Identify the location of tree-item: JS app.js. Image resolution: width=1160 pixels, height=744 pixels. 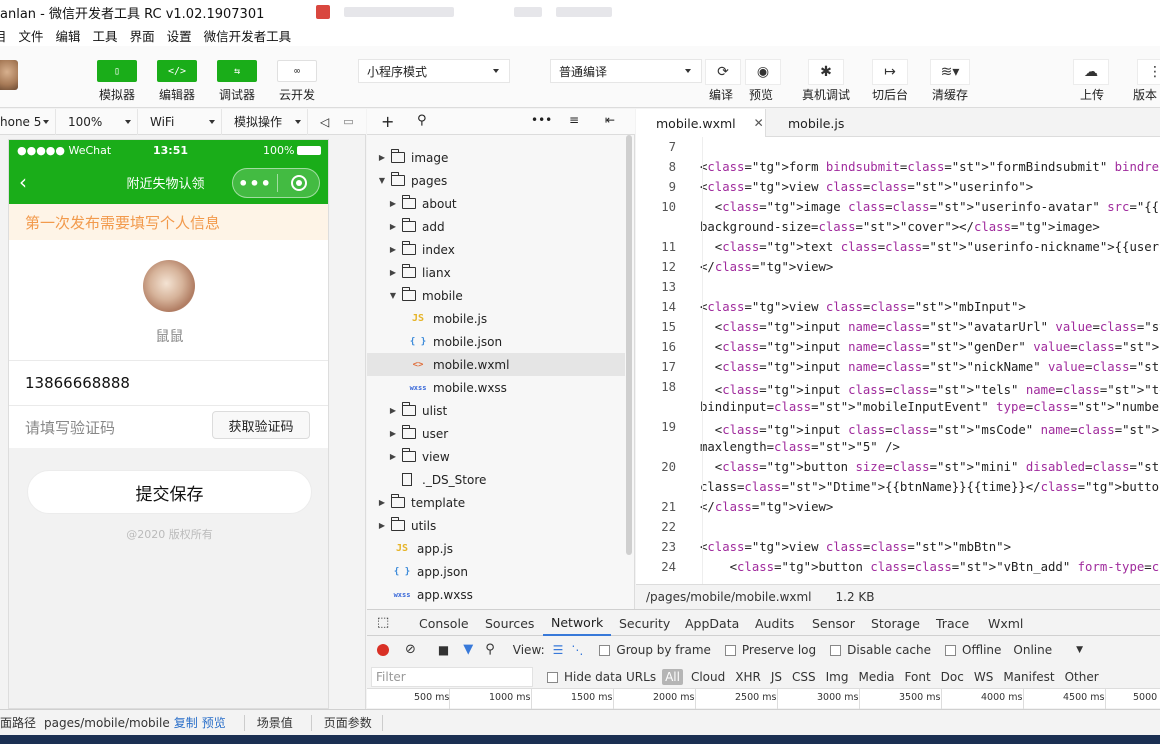
(496, 548).